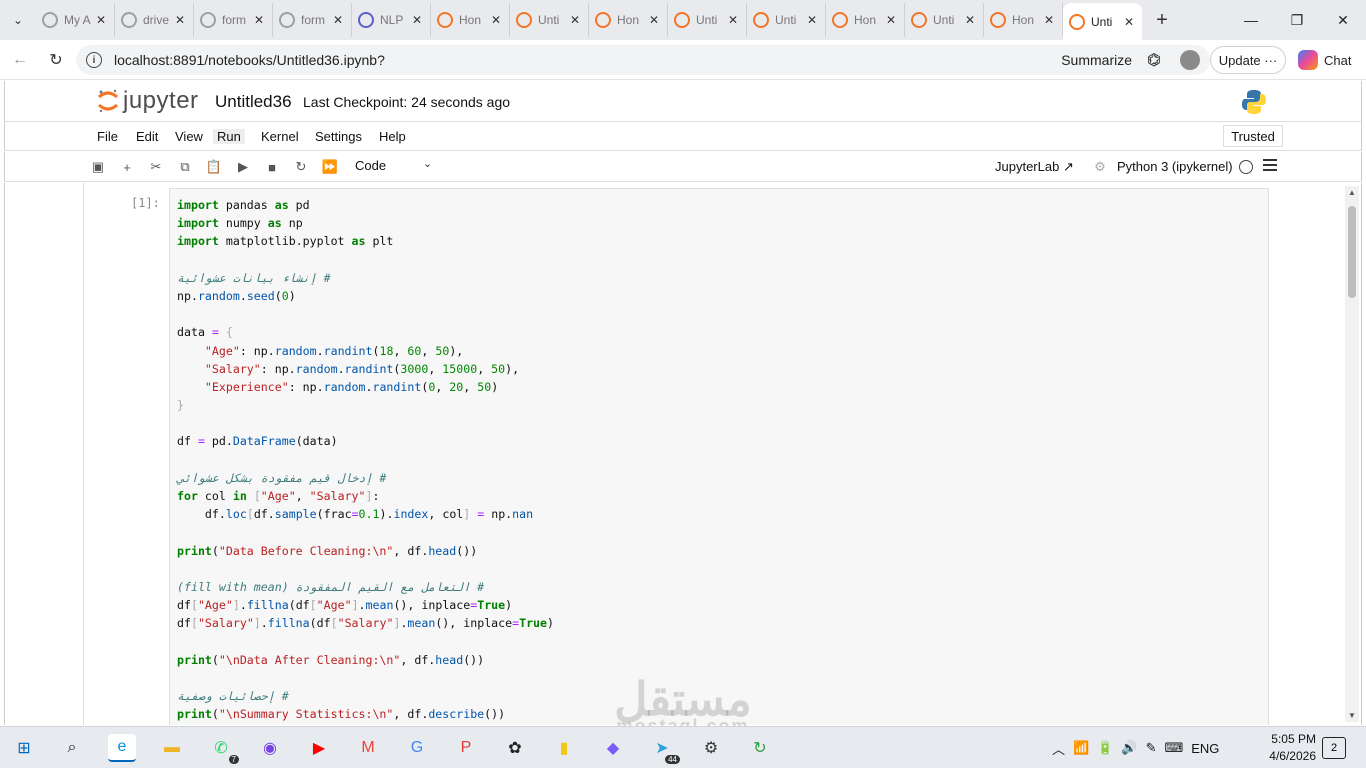 The width and height of the screenshot is (1366, 769). What do you see at coordinates (711, 748) in the screenshot?
I see `settings-icon: ⚙` at bounding box center [711, 748].